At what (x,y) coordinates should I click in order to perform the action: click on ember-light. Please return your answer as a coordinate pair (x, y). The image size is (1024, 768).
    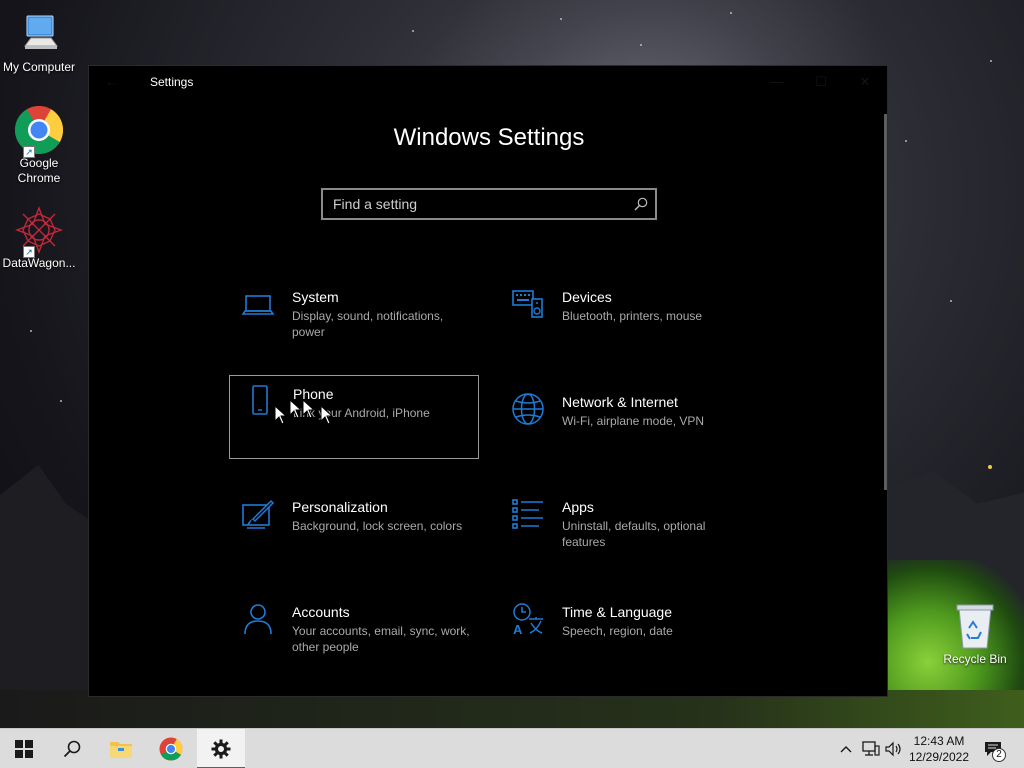
    Looking at the image, I should click on (990, 467).